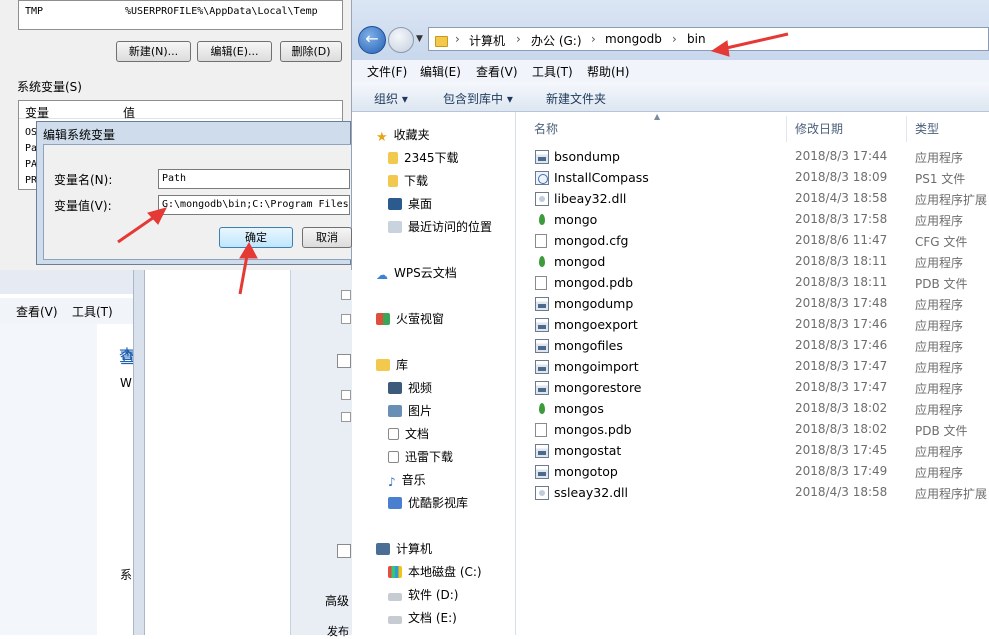 The height and width of the screenshot is (639, 989). Describe the element at coordinates (752, 388) in the screenshot. I see `file-row: mongorestore 2018/8/3 17:47 应用程序` at that location.